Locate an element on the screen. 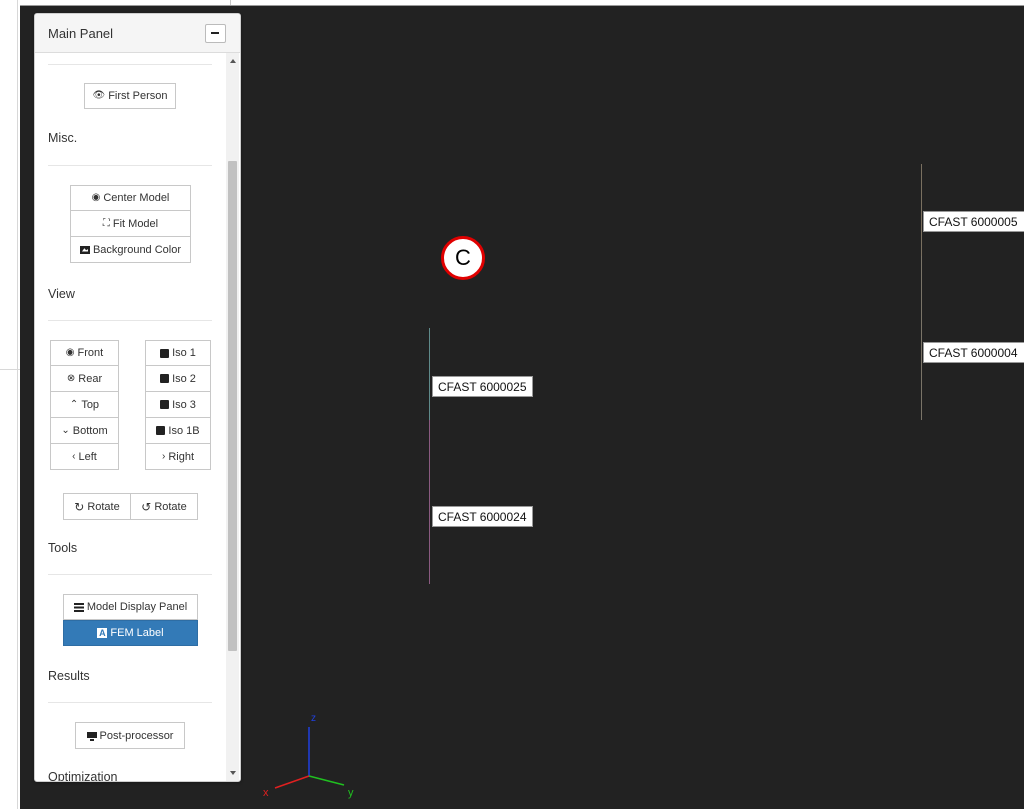  chevron-down-icon: ⌄ is located at coordinates (65, 430).